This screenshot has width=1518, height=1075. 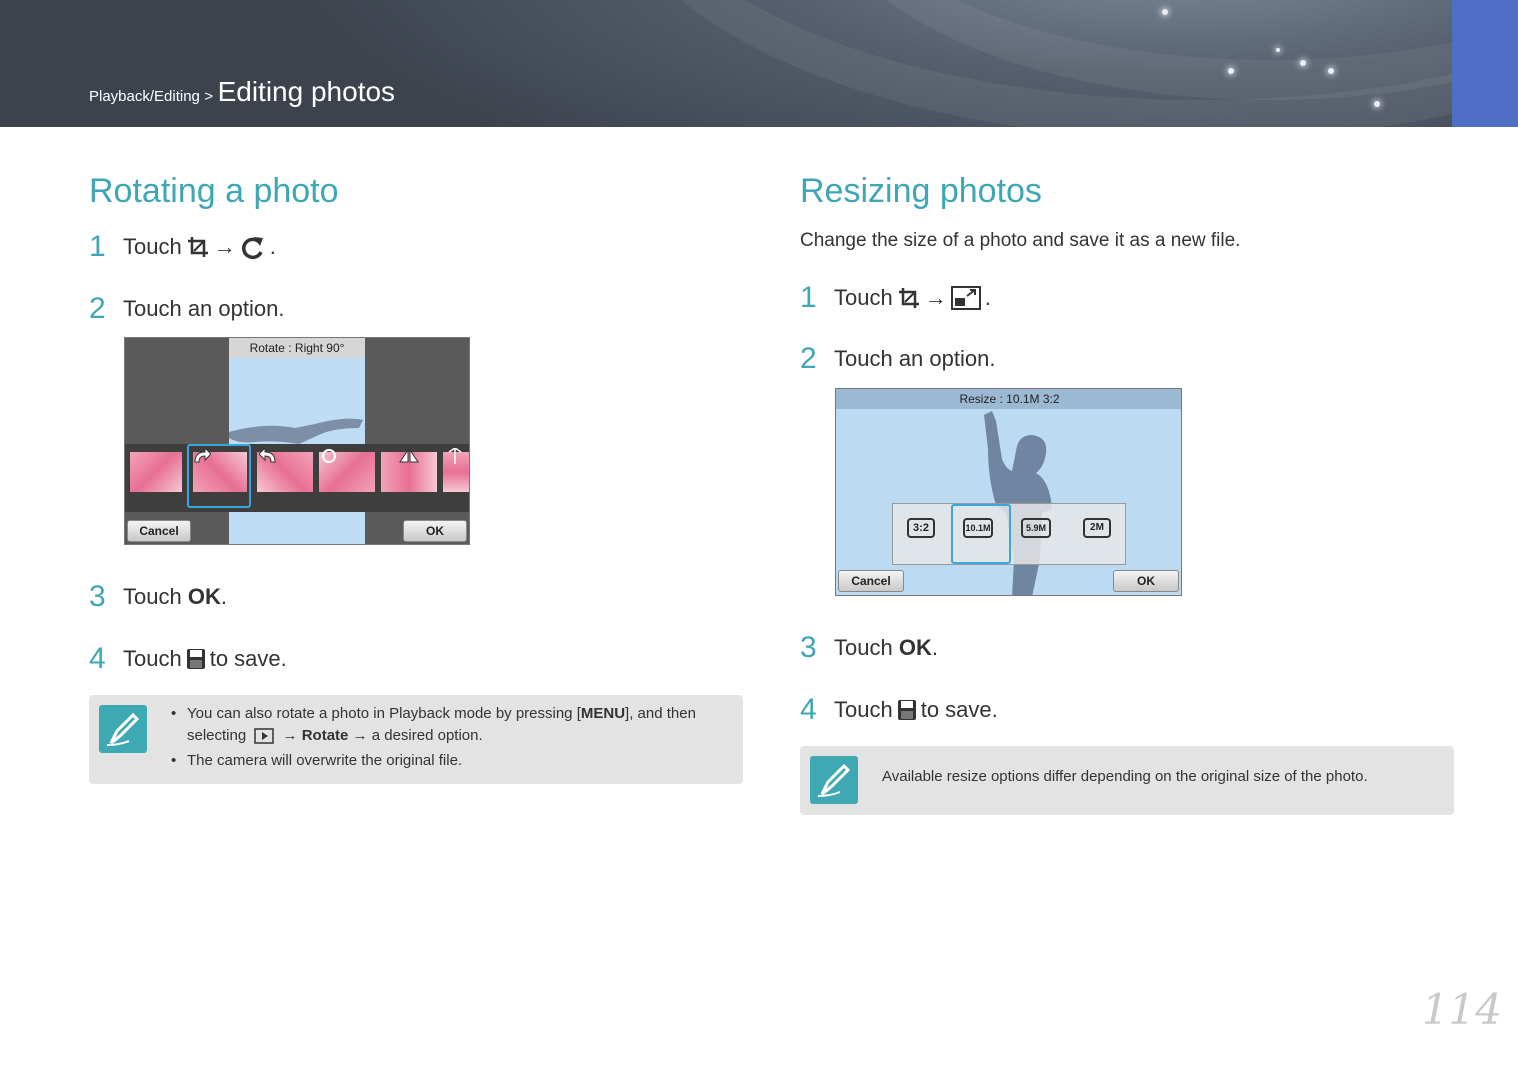 I want to click on rotate-left-icon, so click(x=267, y=455).